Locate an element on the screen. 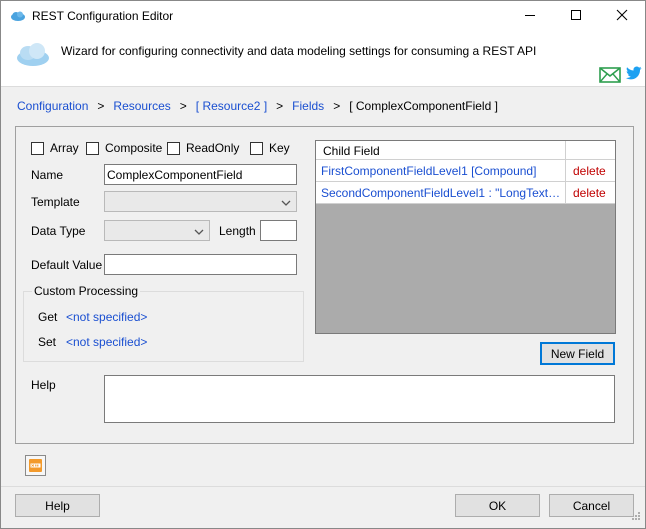 The width and height of the screenshot is (646, 529). get-link: <not specified> is located at coordinates (106, 317).